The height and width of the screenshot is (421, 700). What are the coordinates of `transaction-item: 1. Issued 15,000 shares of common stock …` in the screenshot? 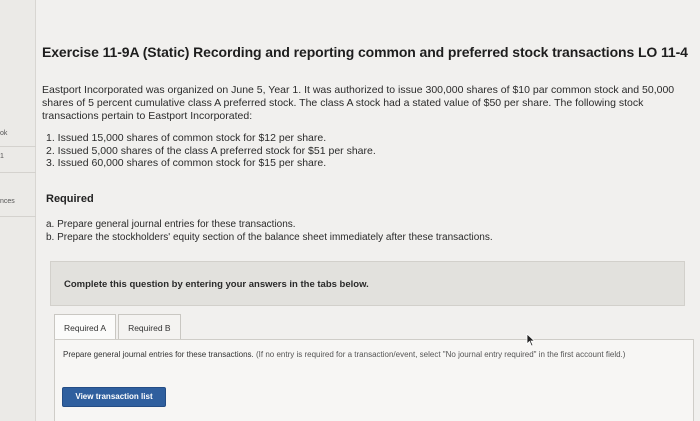 It's located at (186, 138).